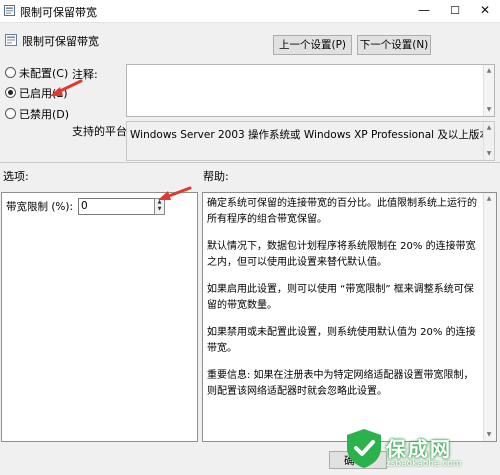  What do you see at coordinates (175, 193) in the screenshot?
I see `annotation-arrow-icon` at bounding box center [175, 193].